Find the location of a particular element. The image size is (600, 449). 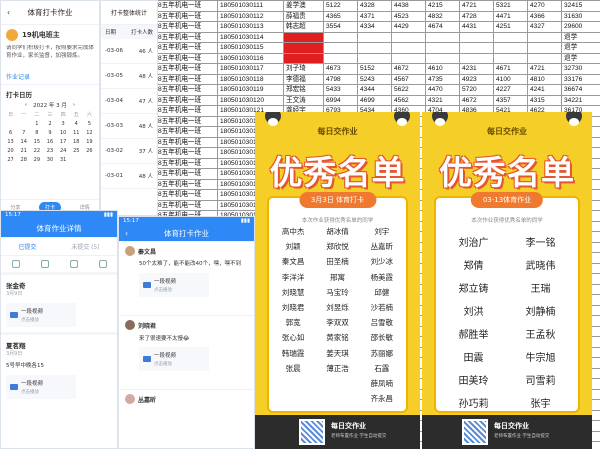

calendar-day: 3 is located at coordinates (63, 124).